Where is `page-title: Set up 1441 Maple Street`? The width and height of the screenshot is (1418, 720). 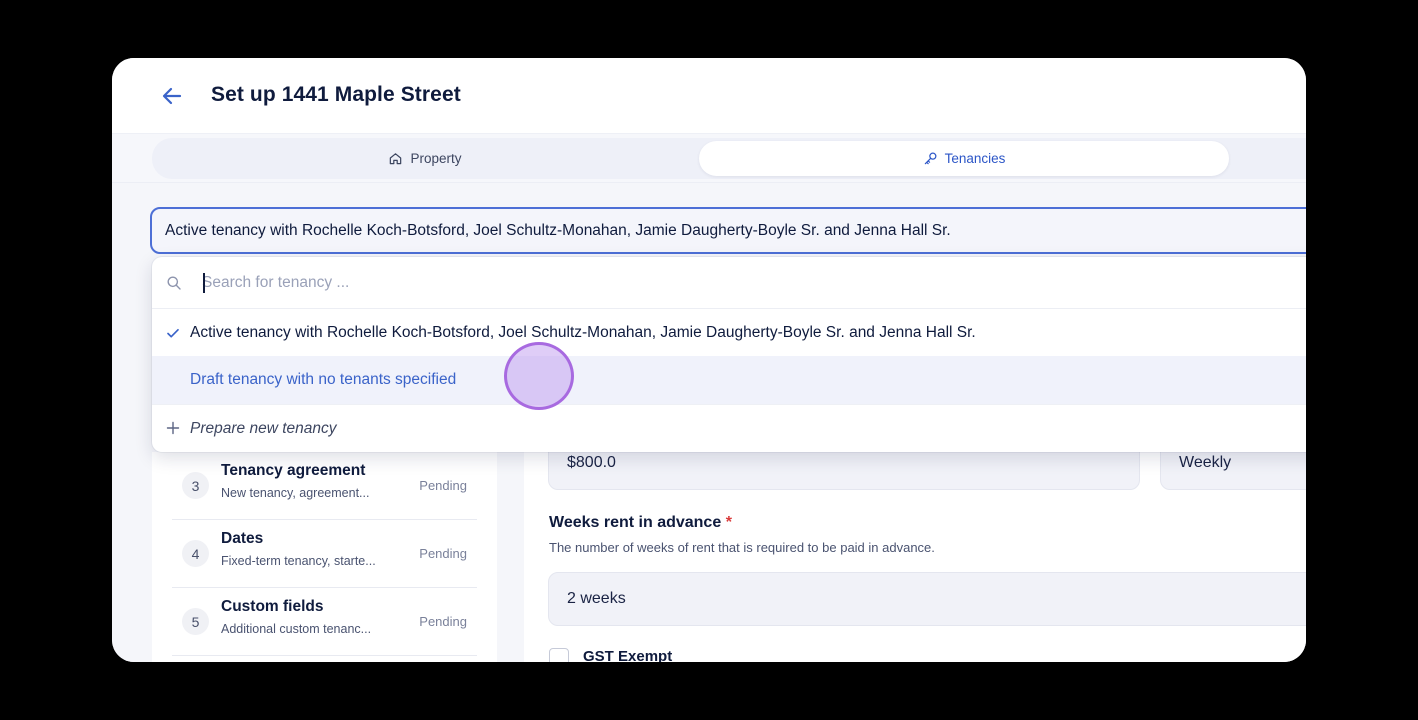 page-title: Set up 1441 Maple Street is located at coordinates (336, 94).